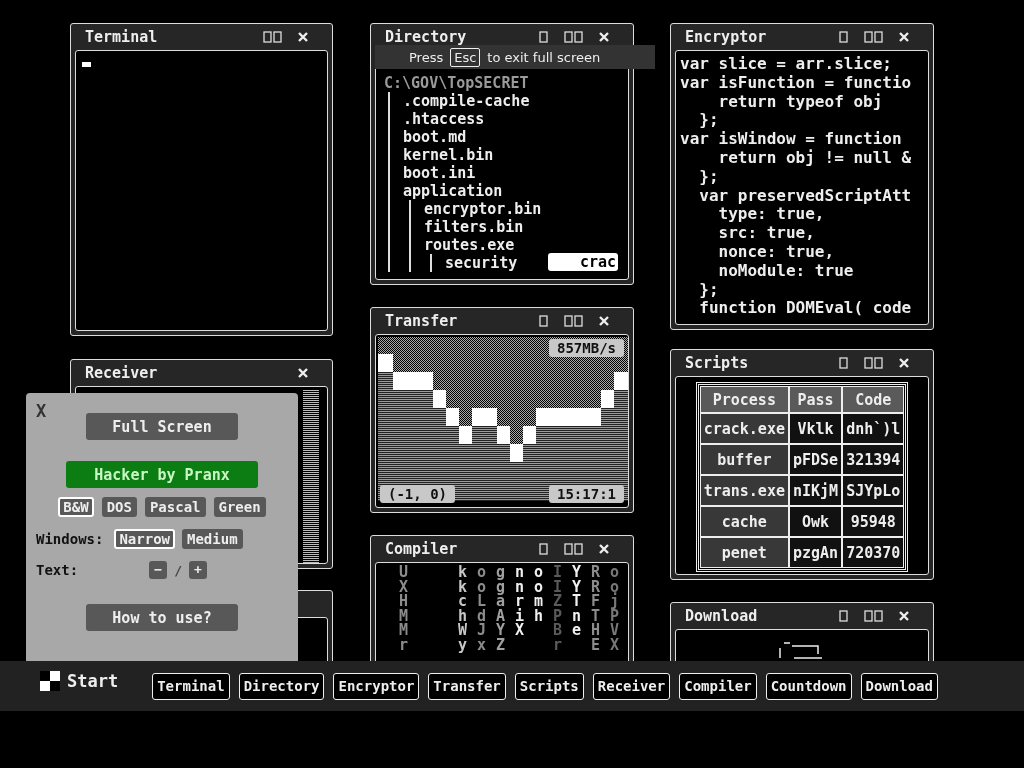 The width and height of the screenshot is (1024, 768). What do you see at coordinates (448, 155) in the screenshot?
I see `tree-item: kernel.bin` at bounding box center [448, 155].